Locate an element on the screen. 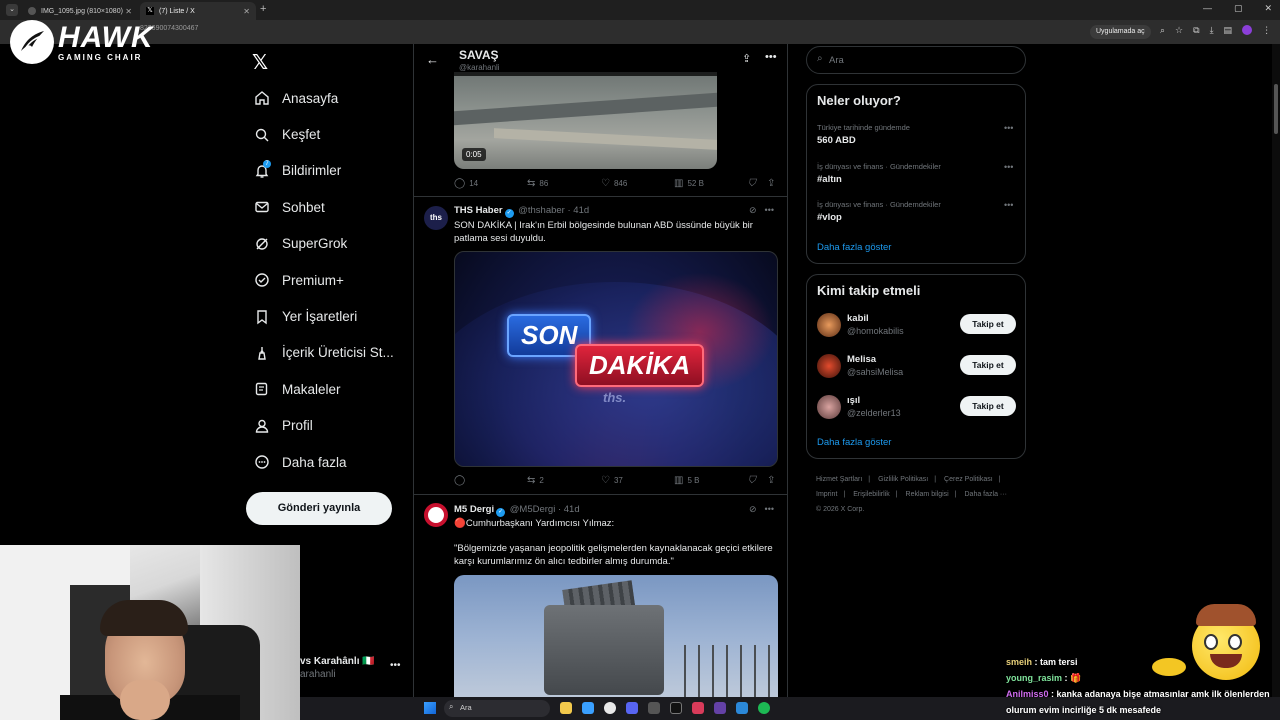  extensions-icon: ⧉ is located at coordinates (1196, 30).